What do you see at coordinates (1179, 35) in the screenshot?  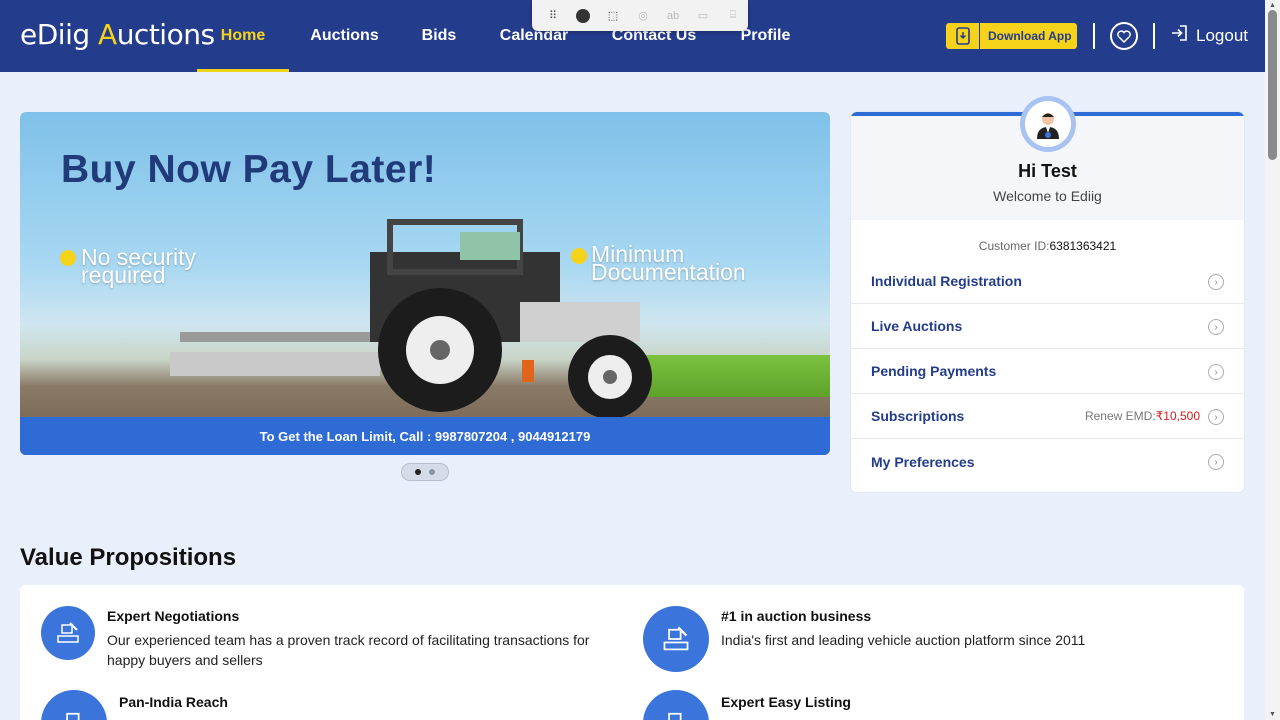 I see `logout-icon` at bounding box center [1179, 35].